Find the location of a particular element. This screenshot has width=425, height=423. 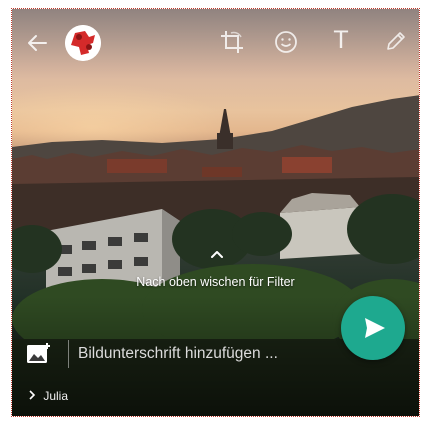

recipient-name: Julia is located at coordinates (56, 396).